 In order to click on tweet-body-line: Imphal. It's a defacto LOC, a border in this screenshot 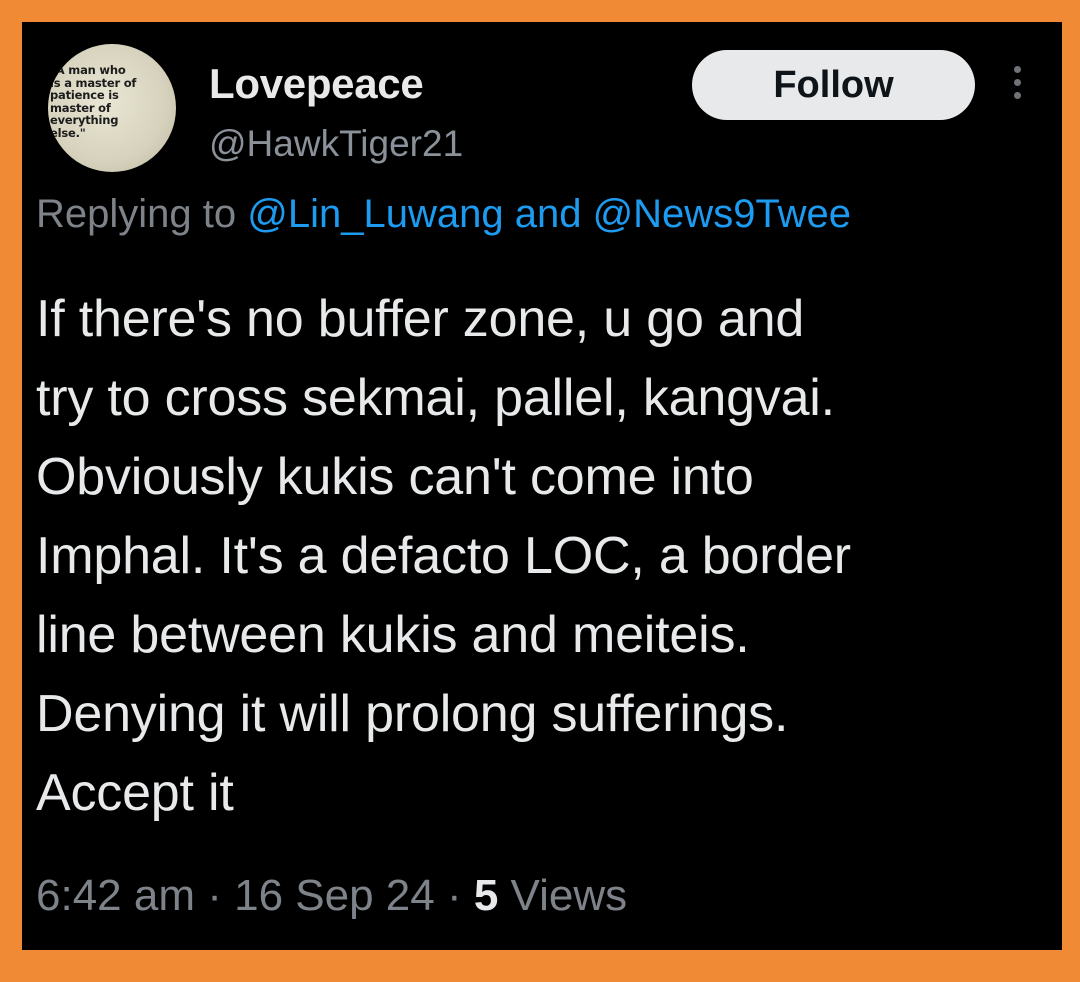, I will do `click(443, 556)`.